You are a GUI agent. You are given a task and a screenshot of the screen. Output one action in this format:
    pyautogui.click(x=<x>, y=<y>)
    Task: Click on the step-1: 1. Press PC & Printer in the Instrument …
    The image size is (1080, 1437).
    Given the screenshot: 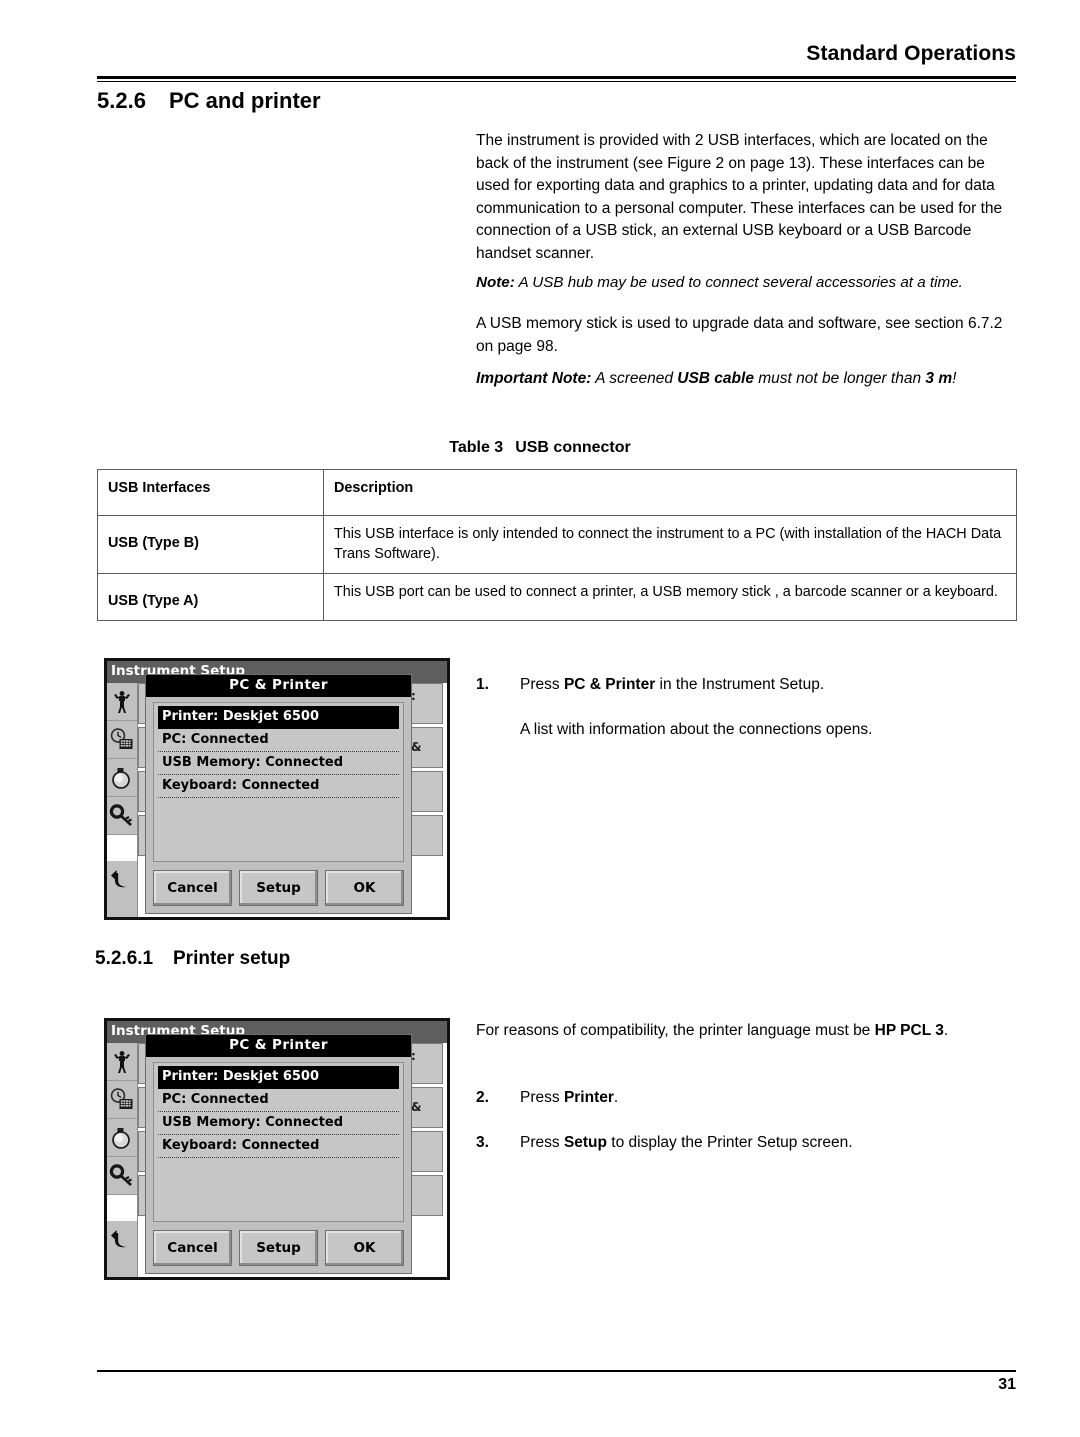 What is the action you would take?
    pyautogui.click(x=749, y=685)
    